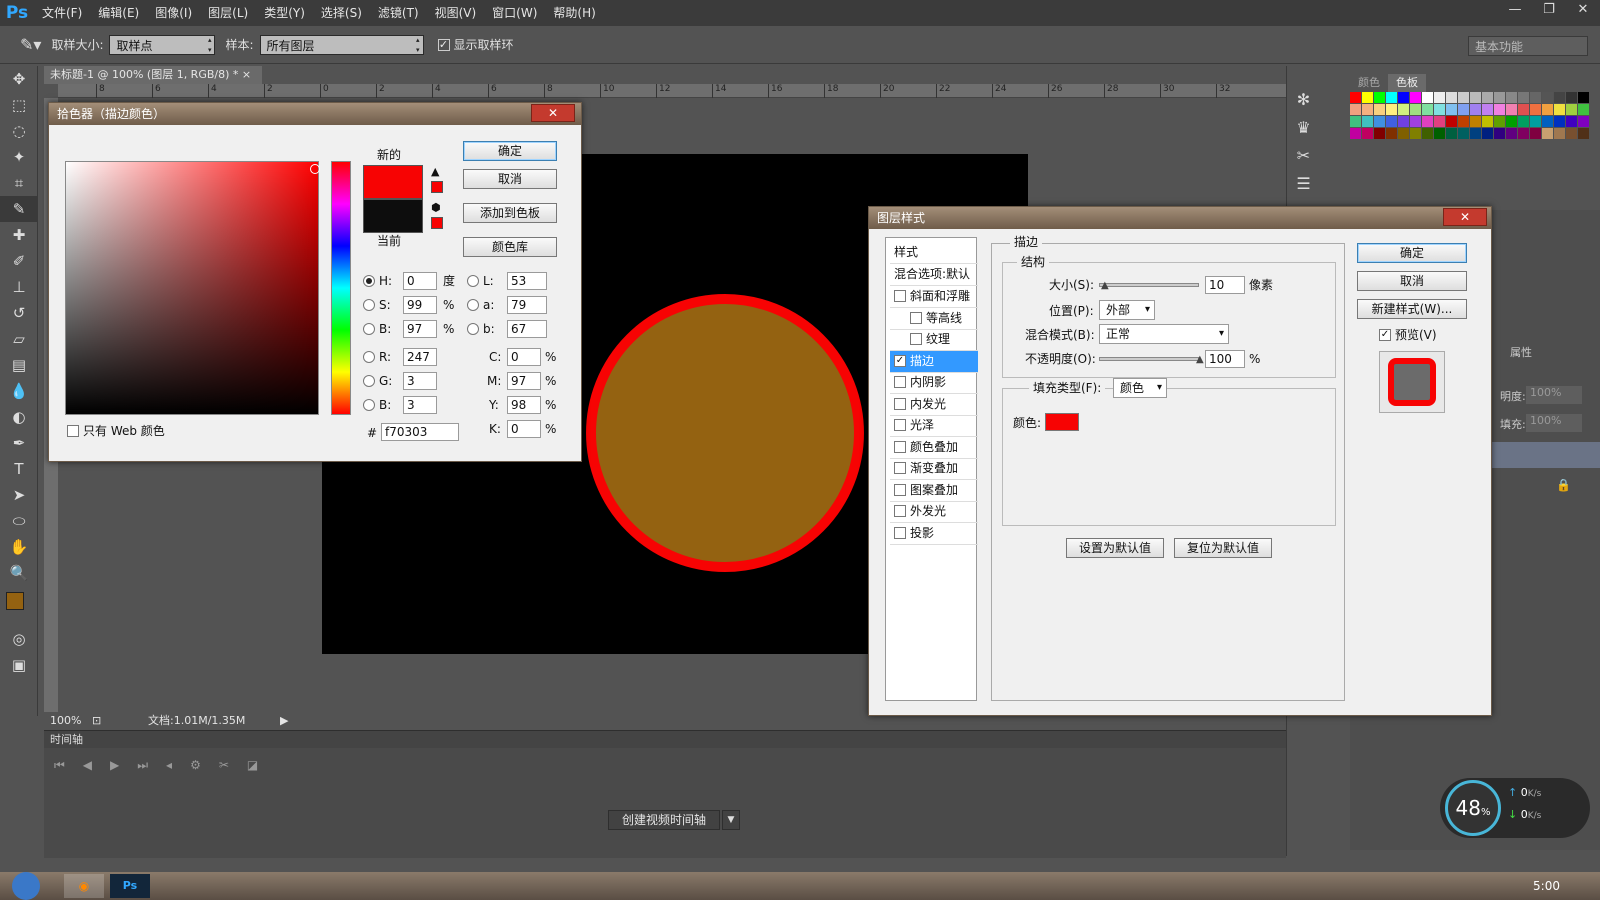  Describe the element at coordinates (456, 13) in the screenshot. I see `menu-item: 视图(V)` at that location.